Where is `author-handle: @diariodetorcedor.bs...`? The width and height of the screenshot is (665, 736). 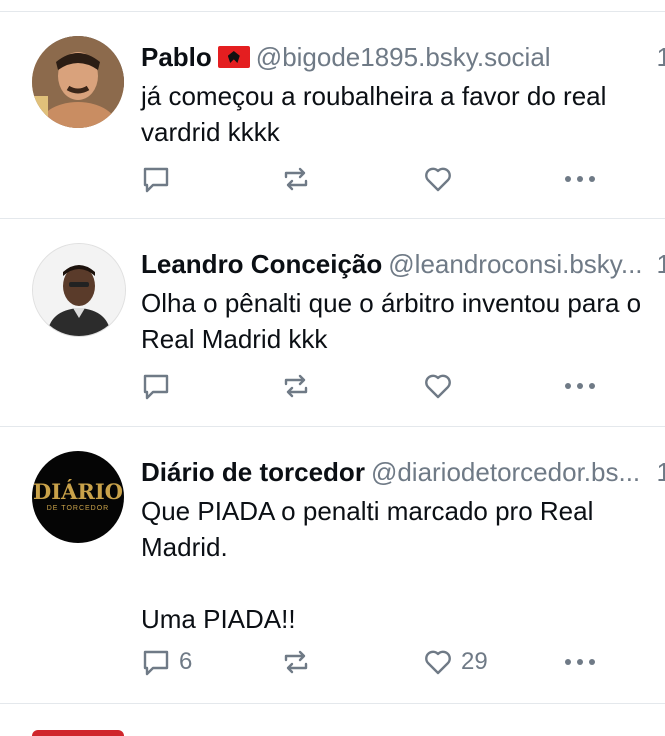
author-handle: @diariodetorcedor.bs... is located at coordinates (505, 472).